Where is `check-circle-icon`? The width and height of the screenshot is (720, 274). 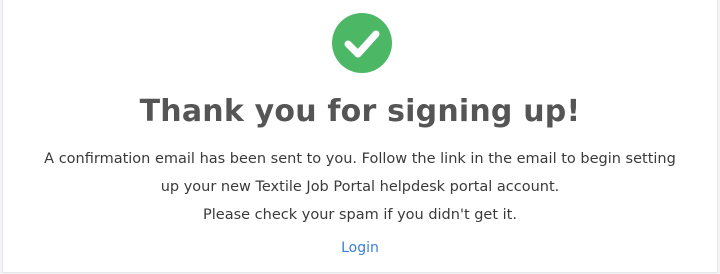 check-circle-icon is located at coordinates (362, 43).